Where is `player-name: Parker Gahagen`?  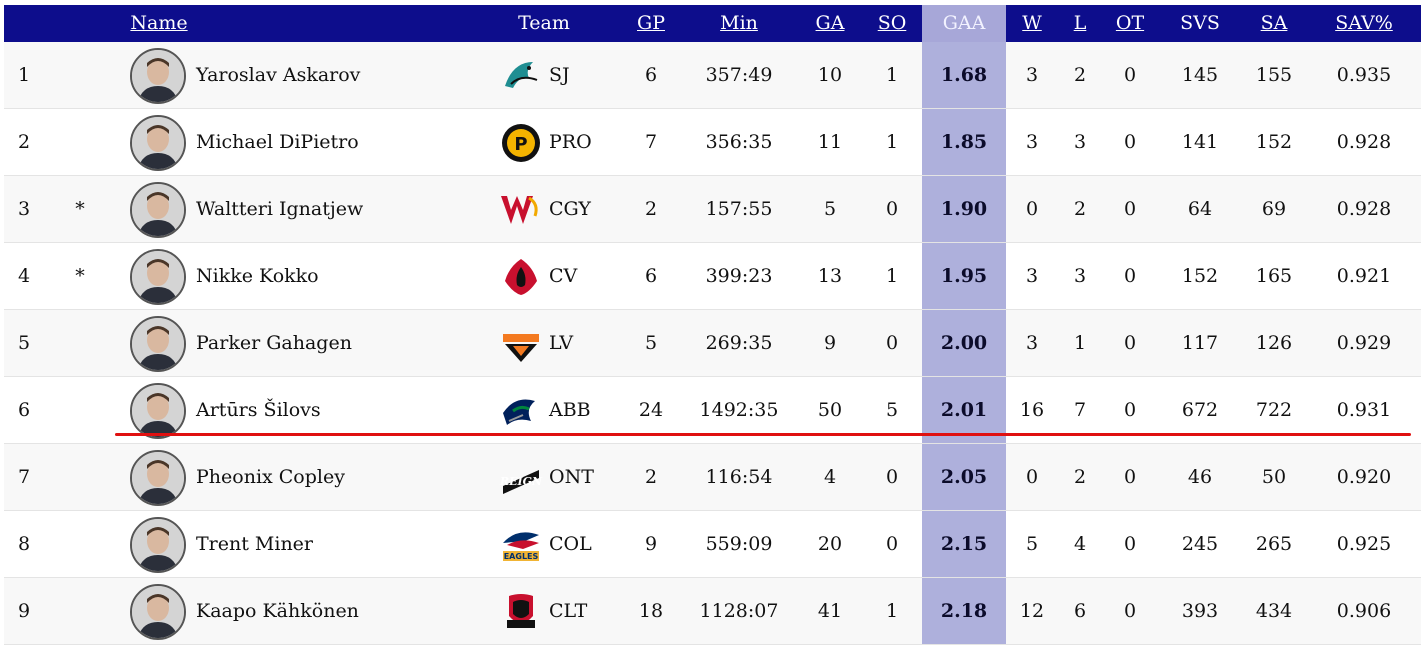
player-name: Parker Gahagen is located at coordinates (341, 343).